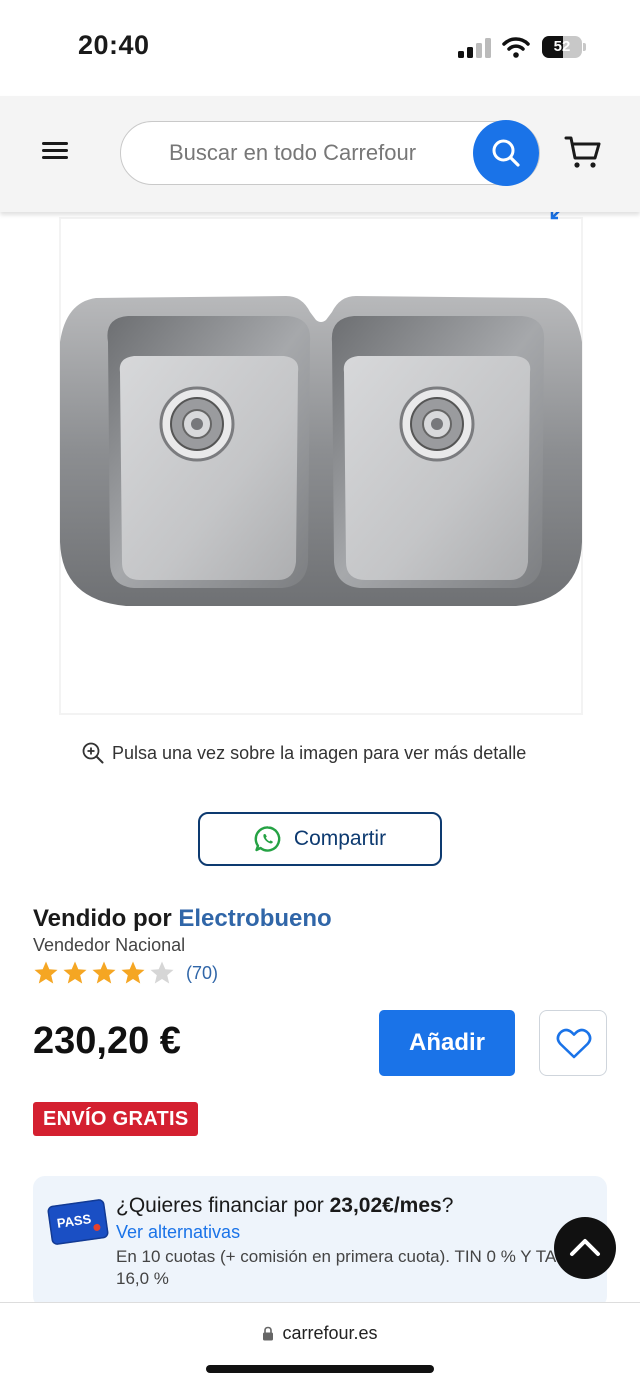 The image size is (640, 1387). I want to click on seller-type: Vendedor Nacional, so click(109, 945).